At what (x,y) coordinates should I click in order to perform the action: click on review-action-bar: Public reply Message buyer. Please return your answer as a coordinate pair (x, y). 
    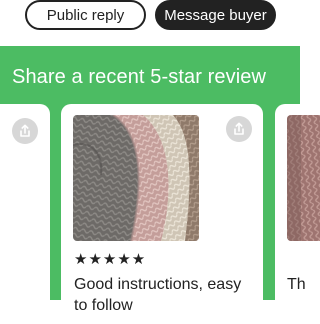
    Looking at the image, I should click on (150, 23).